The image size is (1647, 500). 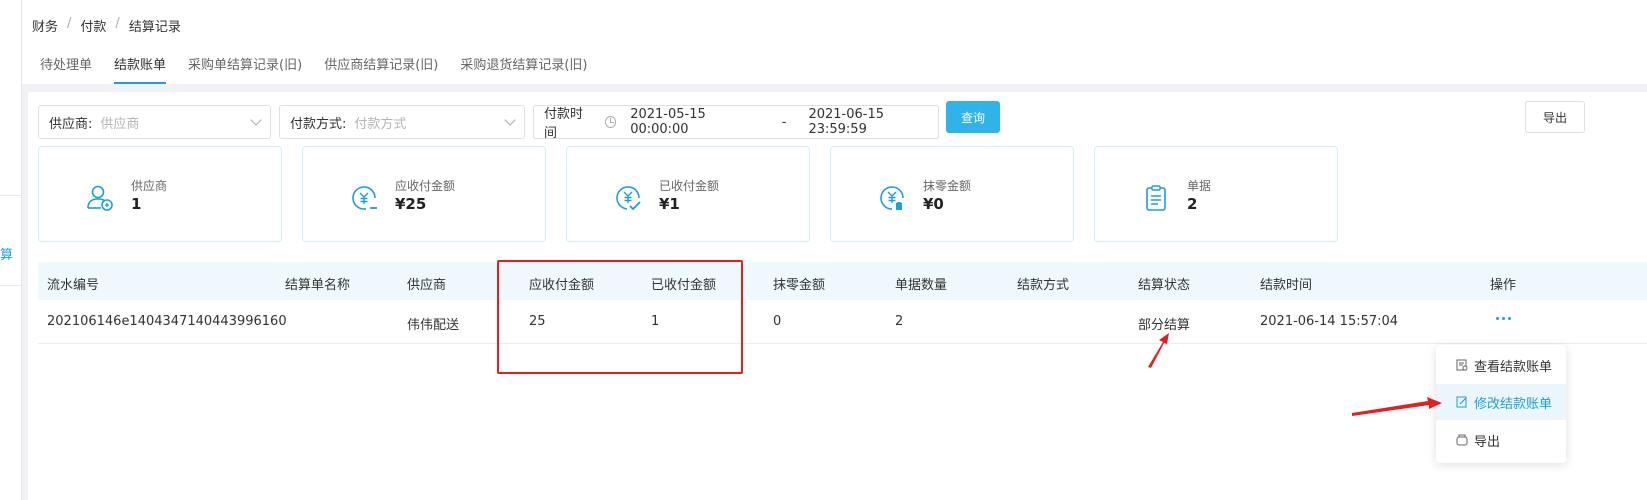 I want to click on supplier-icon, so click(x=100, y=198).